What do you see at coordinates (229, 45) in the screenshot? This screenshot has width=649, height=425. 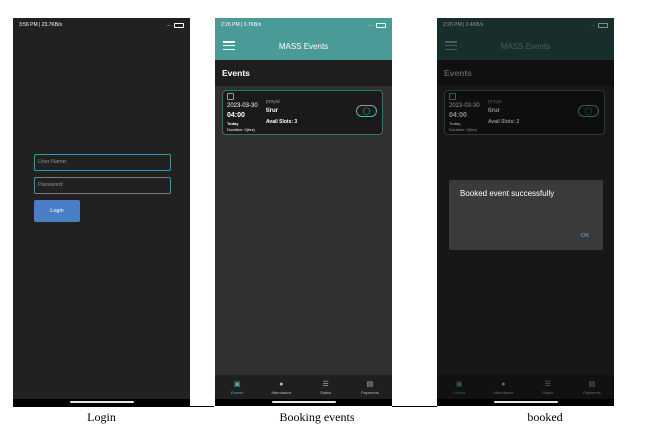 I see `hamburger-menu-icon` at bounding box center [229, 45].